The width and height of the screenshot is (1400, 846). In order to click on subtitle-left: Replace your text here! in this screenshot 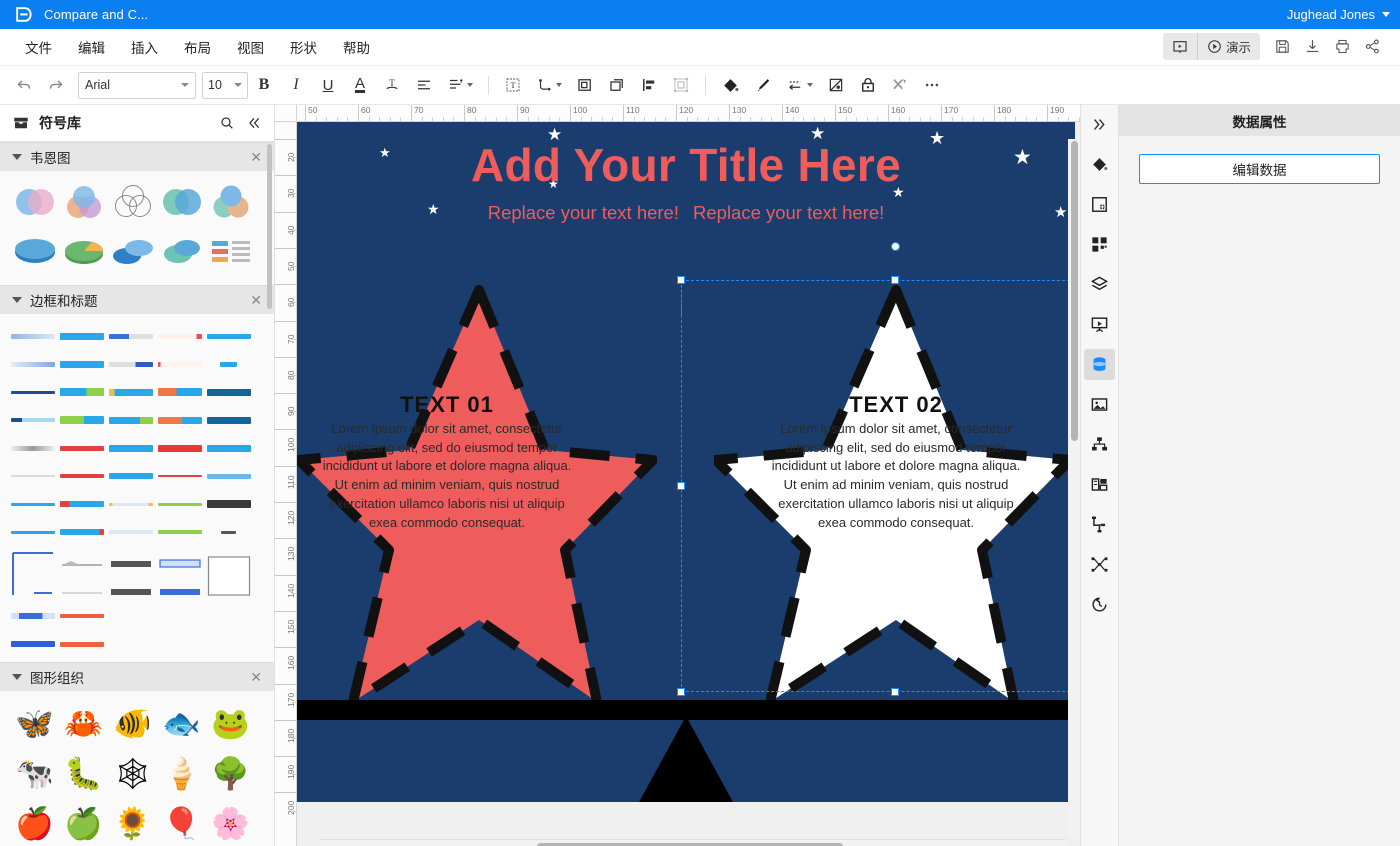, I will do `click(583, 213)`.